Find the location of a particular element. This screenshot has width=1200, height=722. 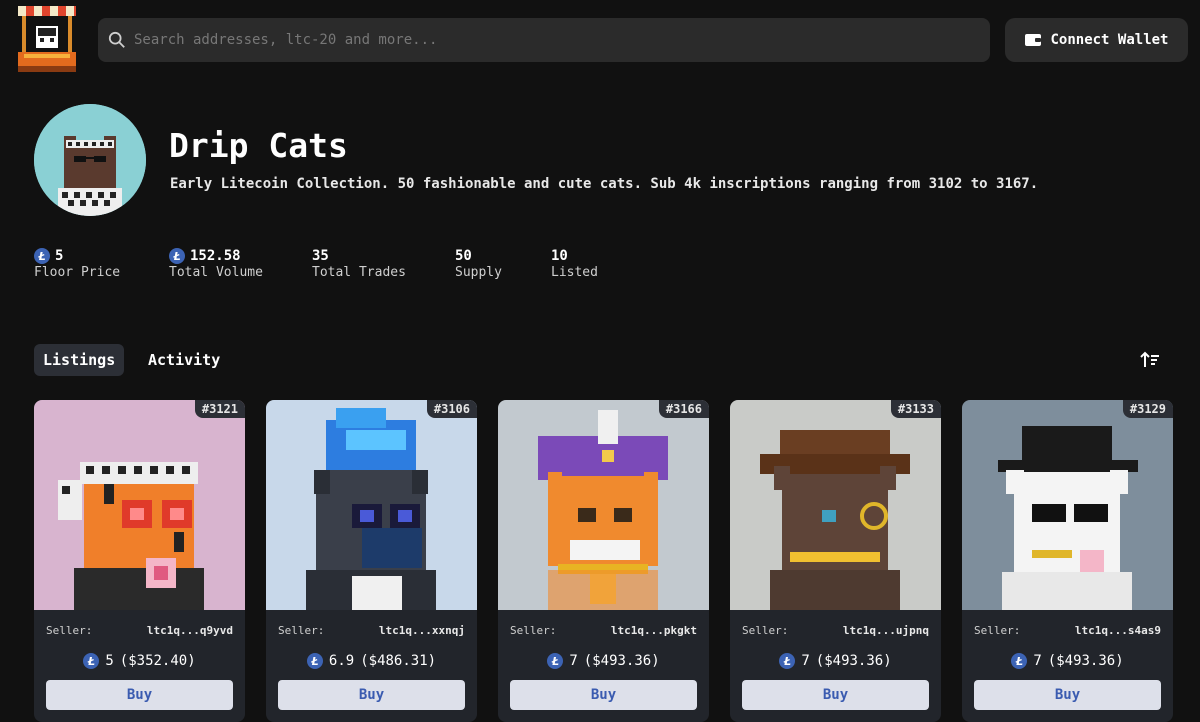

search-icon is located at coordinates (116, 39).